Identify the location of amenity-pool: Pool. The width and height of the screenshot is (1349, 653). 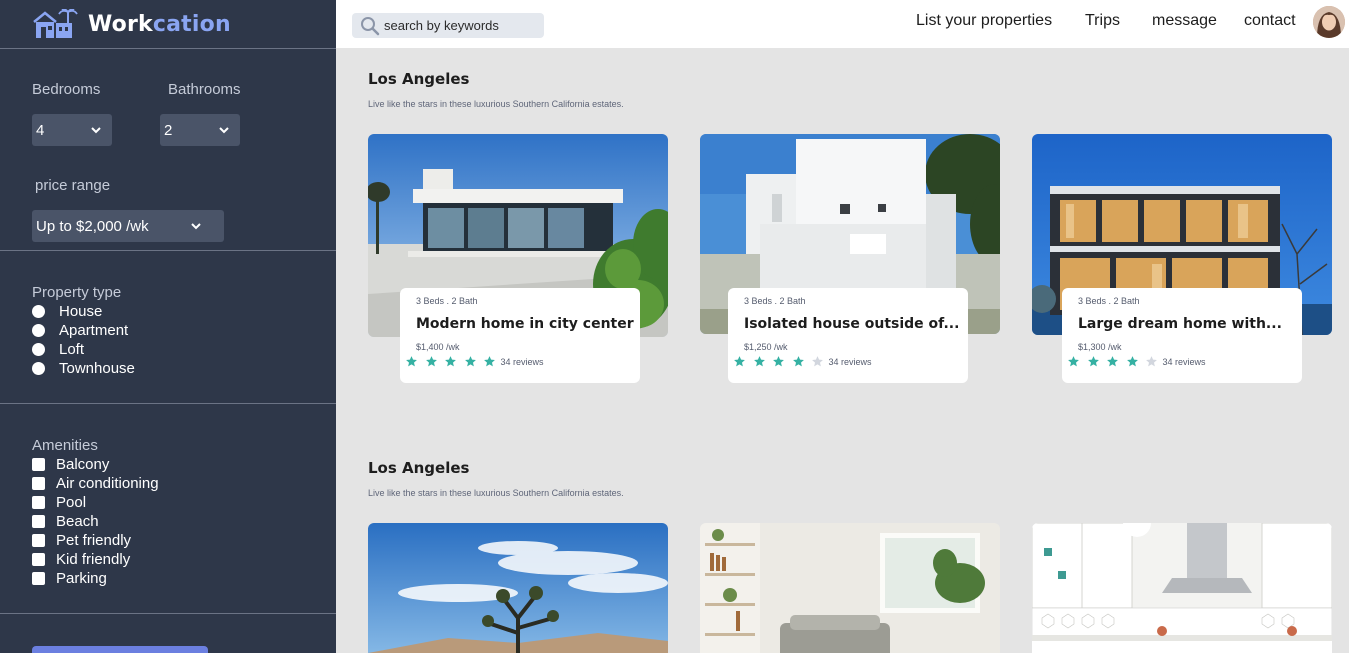
(59, 502).